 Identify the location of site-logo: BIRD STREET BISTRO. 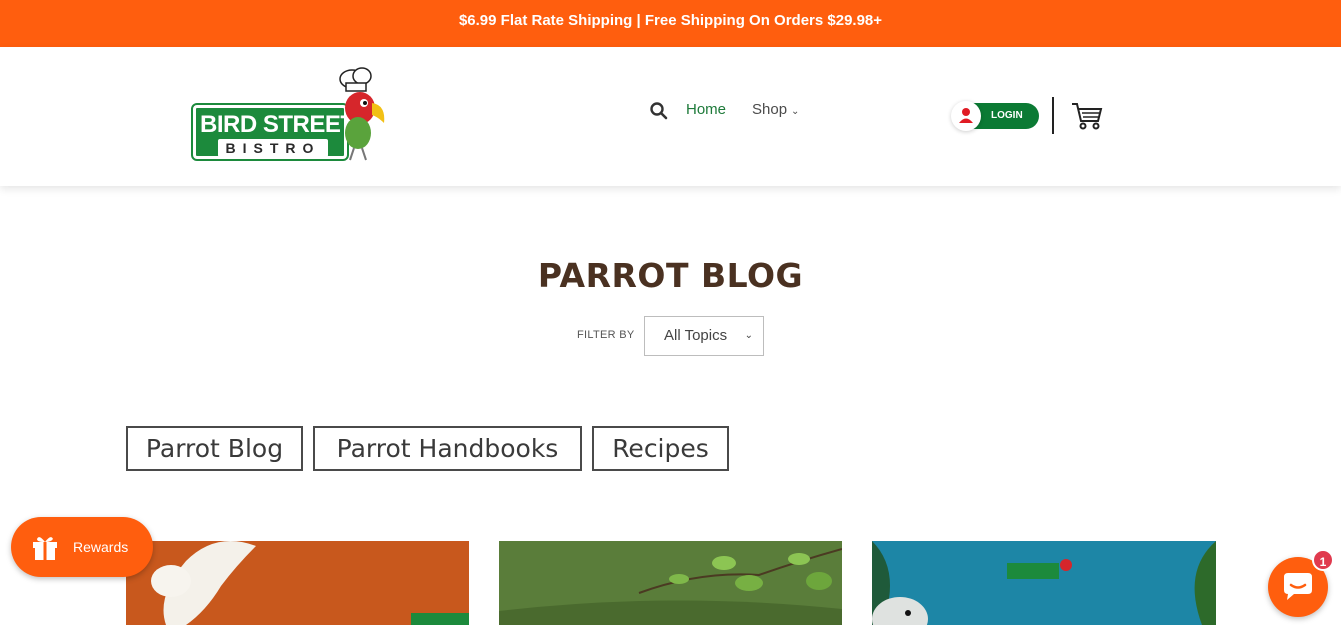
(291, 113).